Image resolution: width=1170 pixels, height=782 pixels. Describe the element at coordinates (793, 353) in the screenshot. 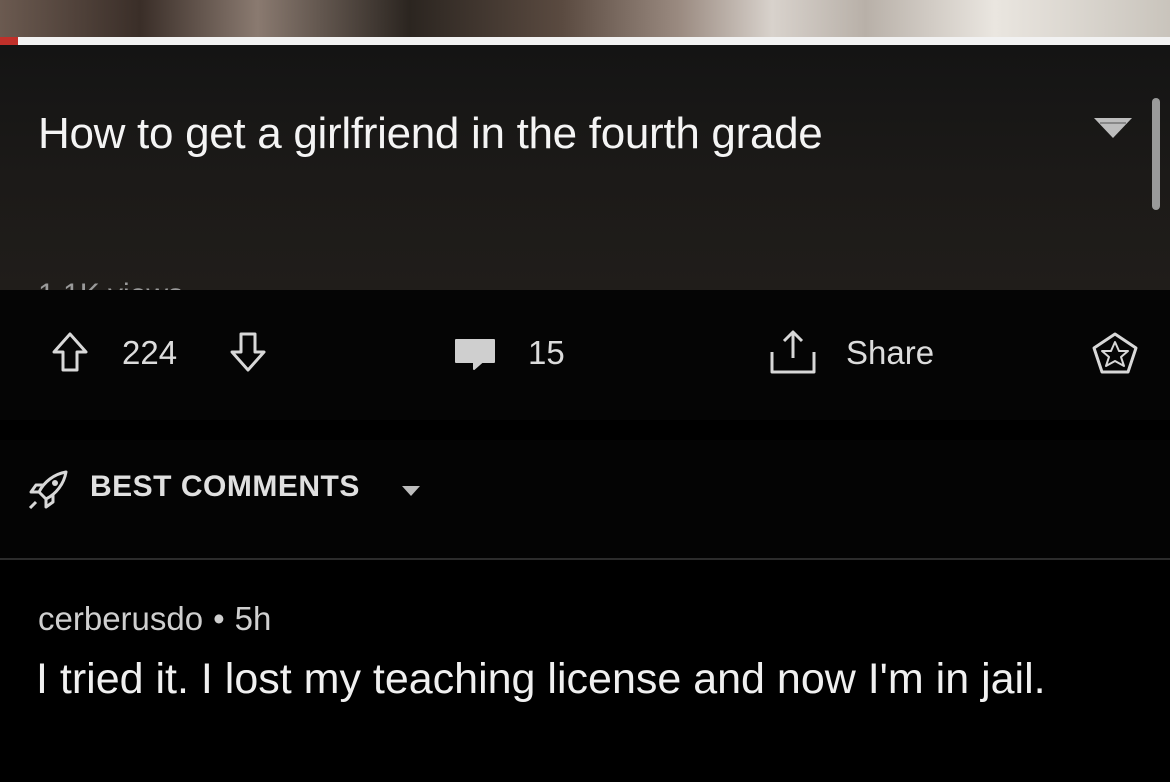

I see `share-icon` at that location.